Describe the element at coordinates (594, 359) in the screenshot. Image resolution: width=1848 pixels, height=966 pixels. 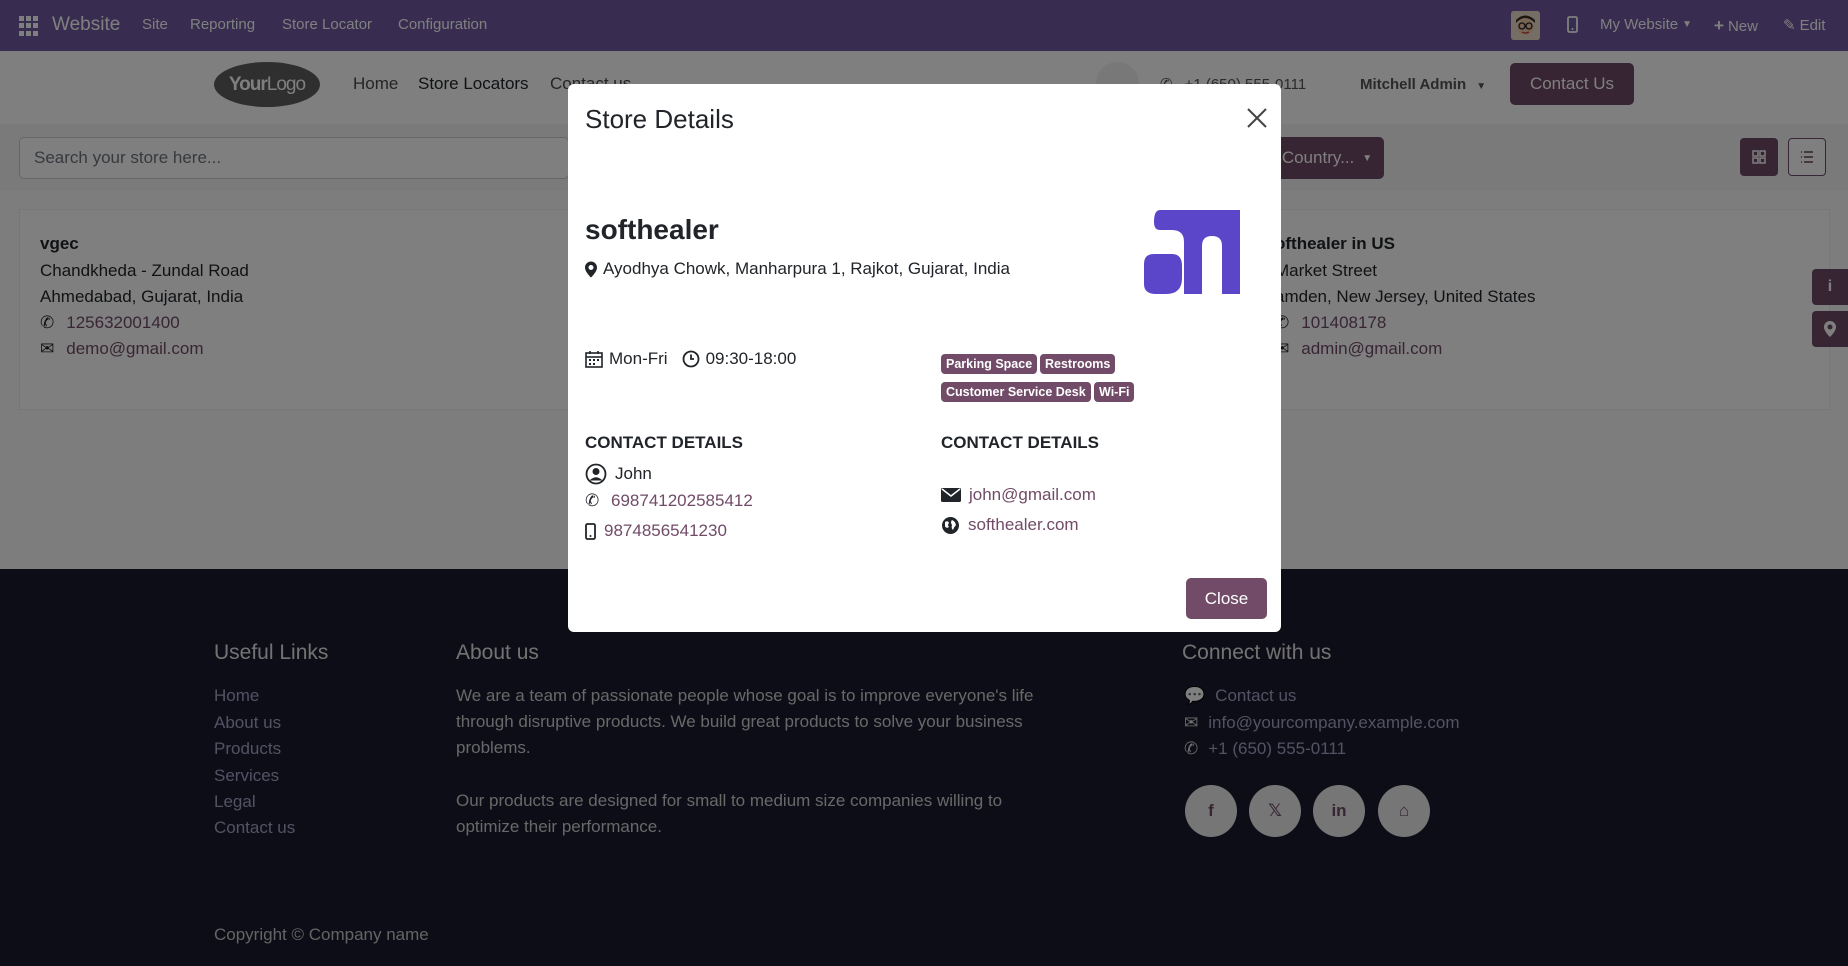
I see `calendar-icon` at that location.